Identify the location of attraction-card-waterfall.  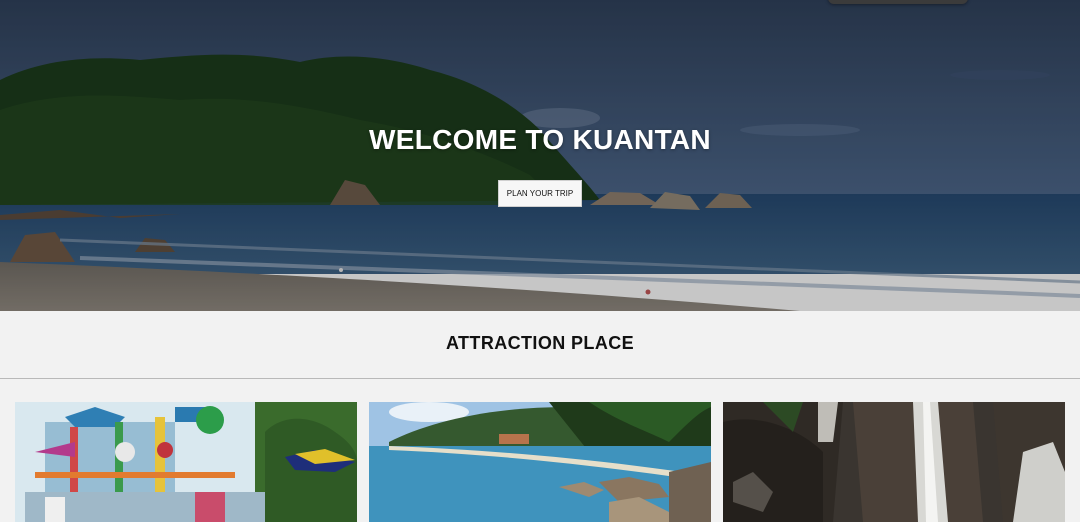
(894, 462).